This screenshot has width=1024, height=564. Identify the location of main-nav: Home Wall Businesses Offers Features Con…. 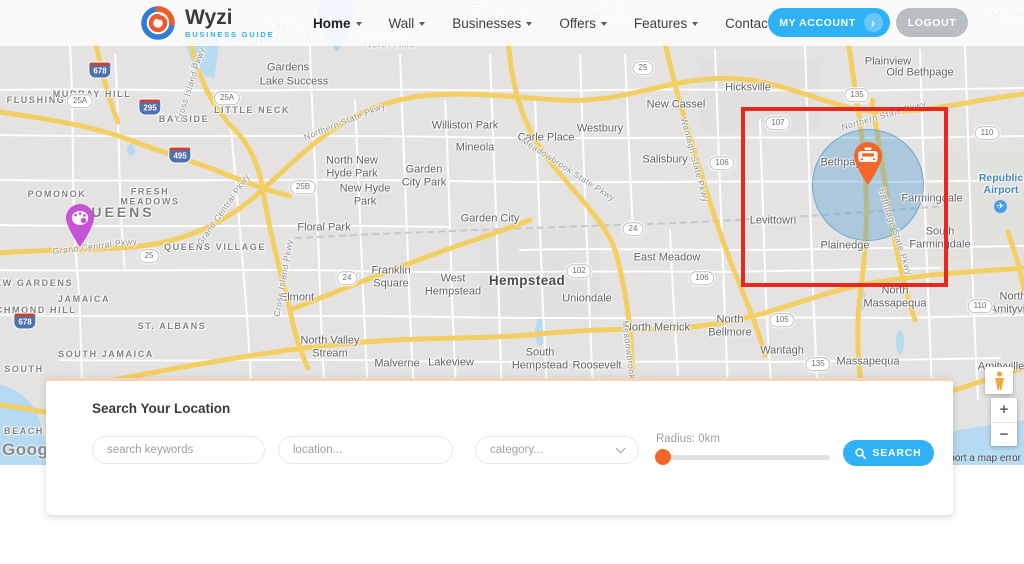
(542, 23).